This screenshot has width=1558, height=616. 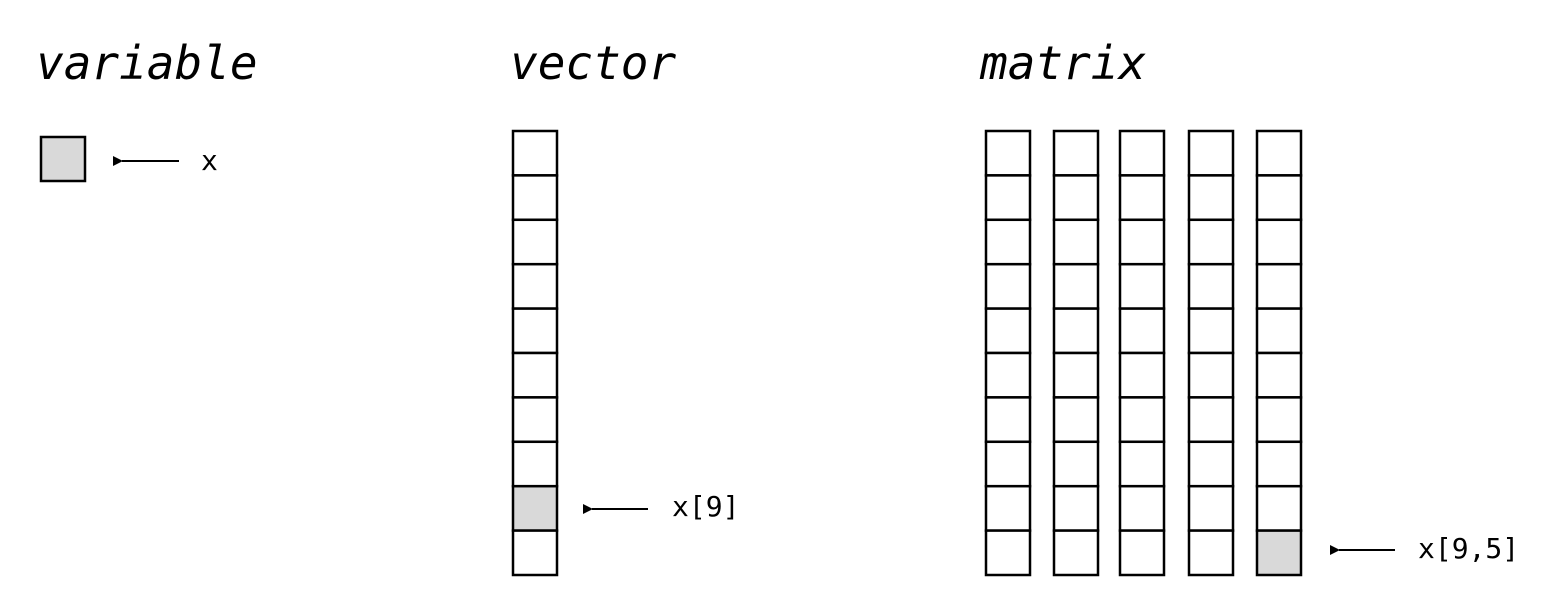 I want to click on variable-cell, so click(x=63, y=159).